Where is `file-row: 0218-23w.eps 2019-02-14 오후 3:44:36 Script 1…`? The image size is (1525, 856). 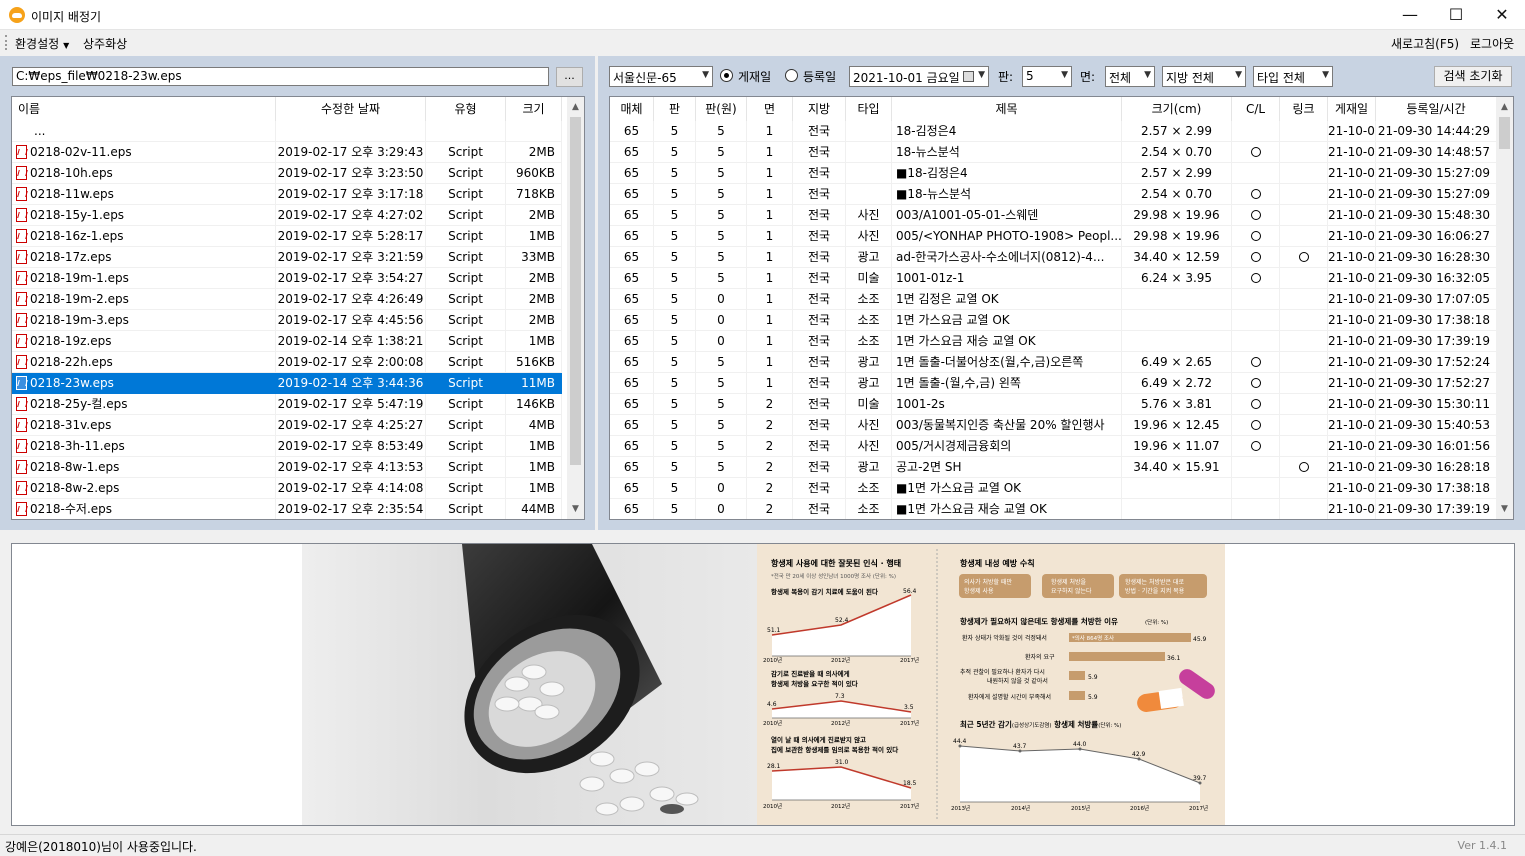 file-row: 0218-23w.eps 2019-02-14 오후 3:44:36 Script 1… is located at coordinates (287, 383).